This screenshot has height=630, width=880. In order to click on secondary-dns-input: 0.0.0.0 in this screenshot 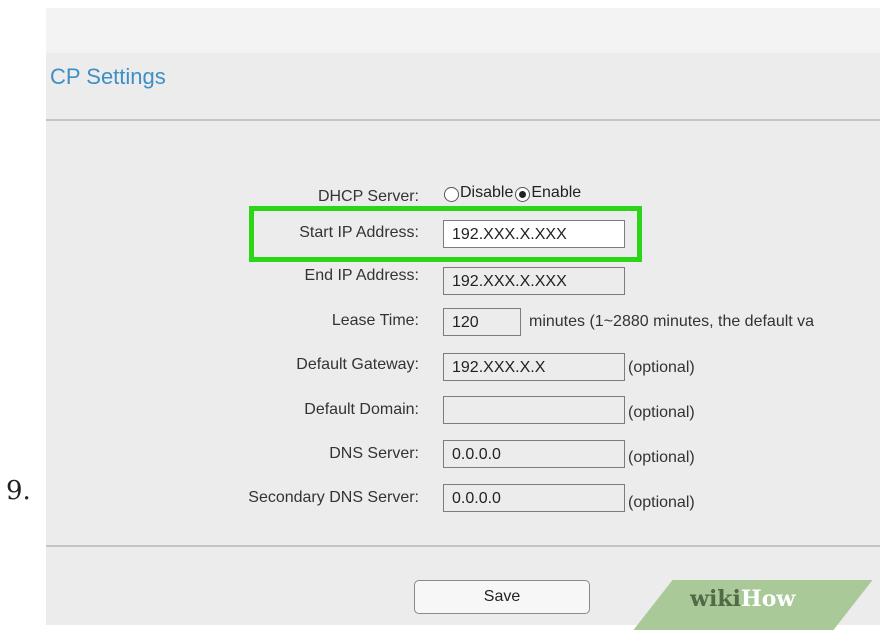, I will do `click(534, 498)`.